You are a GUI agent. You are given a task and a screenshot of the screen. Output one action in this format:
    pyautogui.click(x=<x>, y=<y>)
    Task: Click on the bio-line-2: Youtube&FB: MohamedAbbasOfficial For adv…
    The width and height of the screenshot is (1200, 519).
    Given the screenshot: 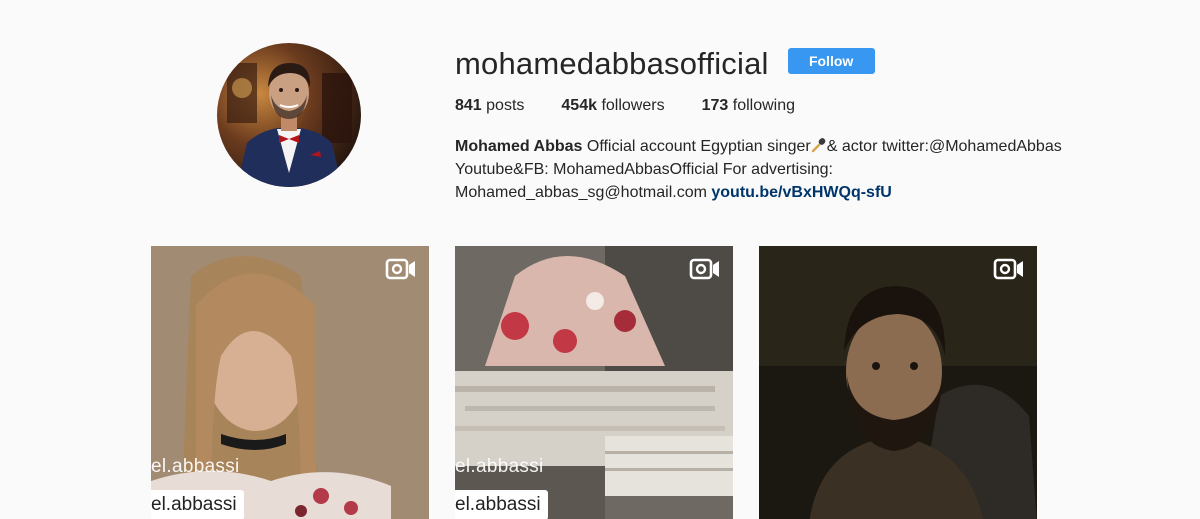 What is the action you would take?
    pyautogui.click(x=644, y=169)
    